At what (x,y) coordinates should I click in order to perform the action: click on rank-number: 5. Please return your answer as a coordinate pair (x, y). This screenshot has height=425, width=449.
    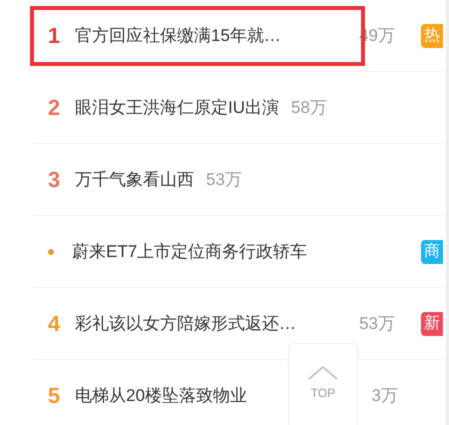
    Looking at the image, I should click on (54, 395).